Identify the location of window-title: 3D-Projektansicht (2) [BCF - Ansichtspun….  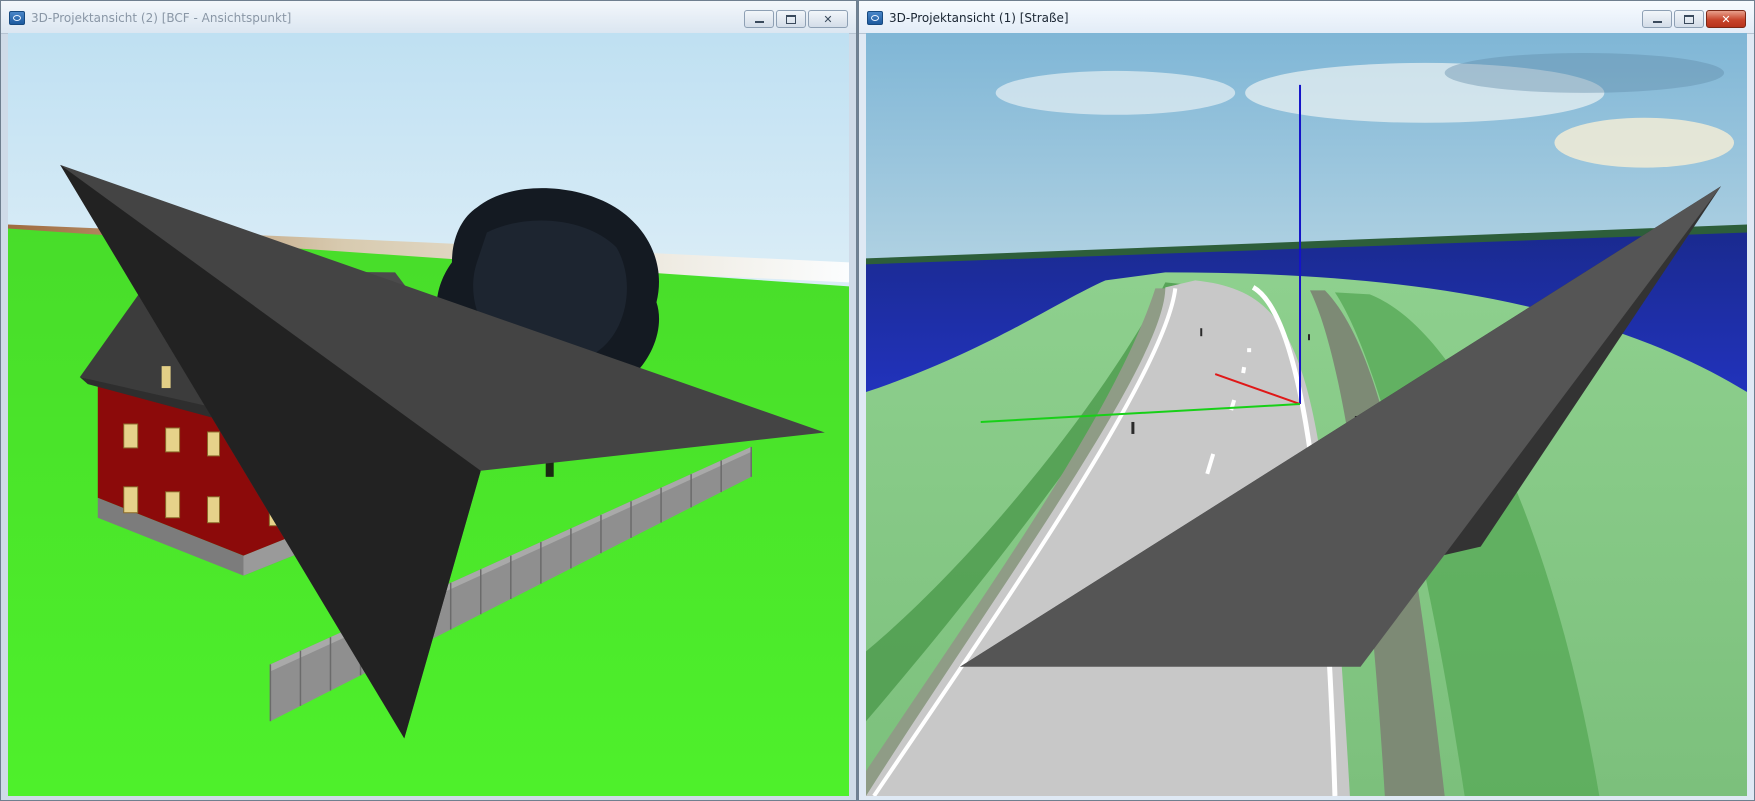
(161, 18).